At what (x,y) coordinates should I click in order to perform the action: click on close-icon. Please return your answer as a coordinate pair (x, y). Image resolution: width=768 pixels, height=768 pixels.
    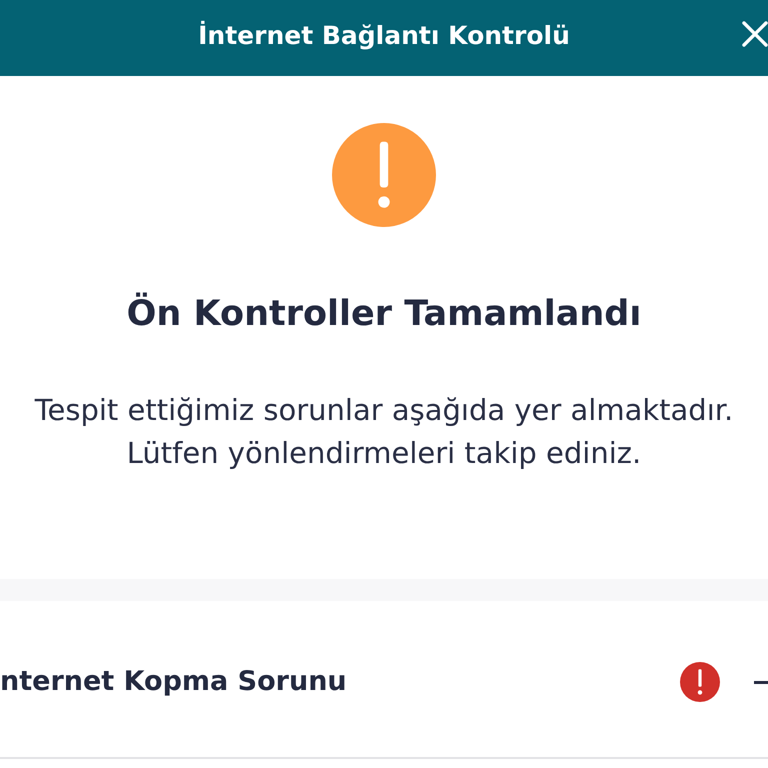
    Looking at the image, I should click on (755, 34).